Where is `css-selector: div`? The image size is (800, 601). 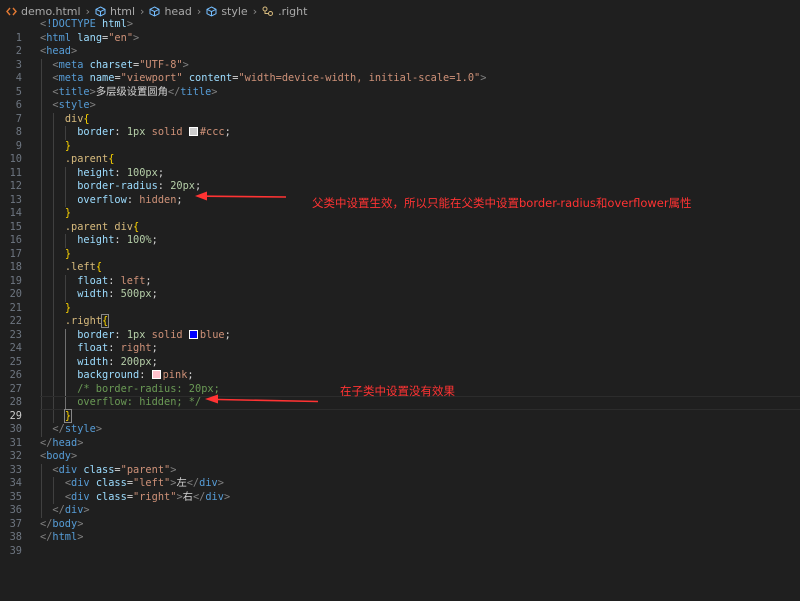
css-selector: div is located at coordinates (74, 118).